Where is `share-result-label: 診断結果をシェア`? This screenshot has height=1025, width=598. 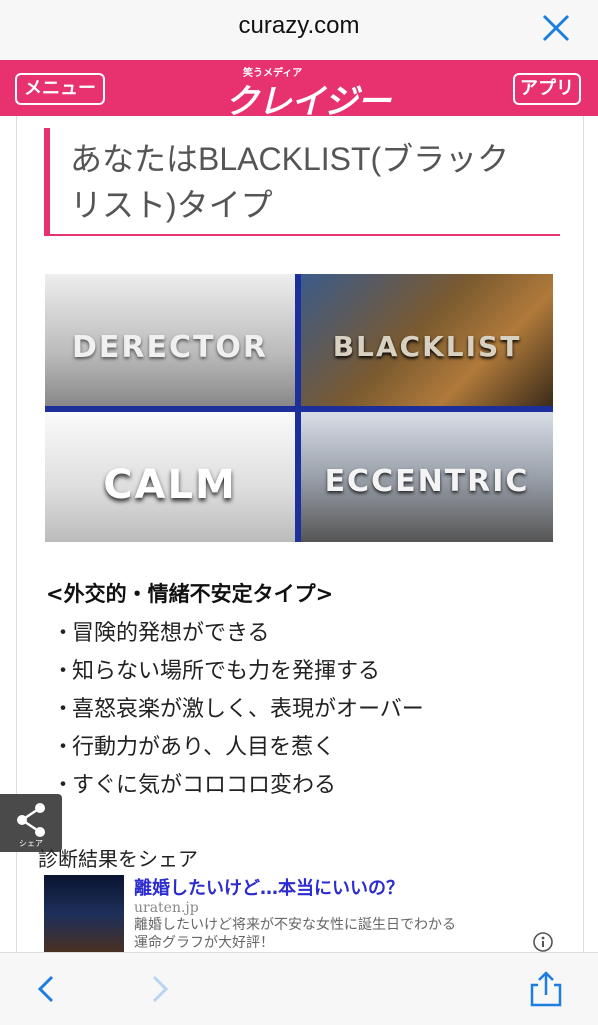
share-result-label: 診断結果をシェア is located at coordinates (118, 859).